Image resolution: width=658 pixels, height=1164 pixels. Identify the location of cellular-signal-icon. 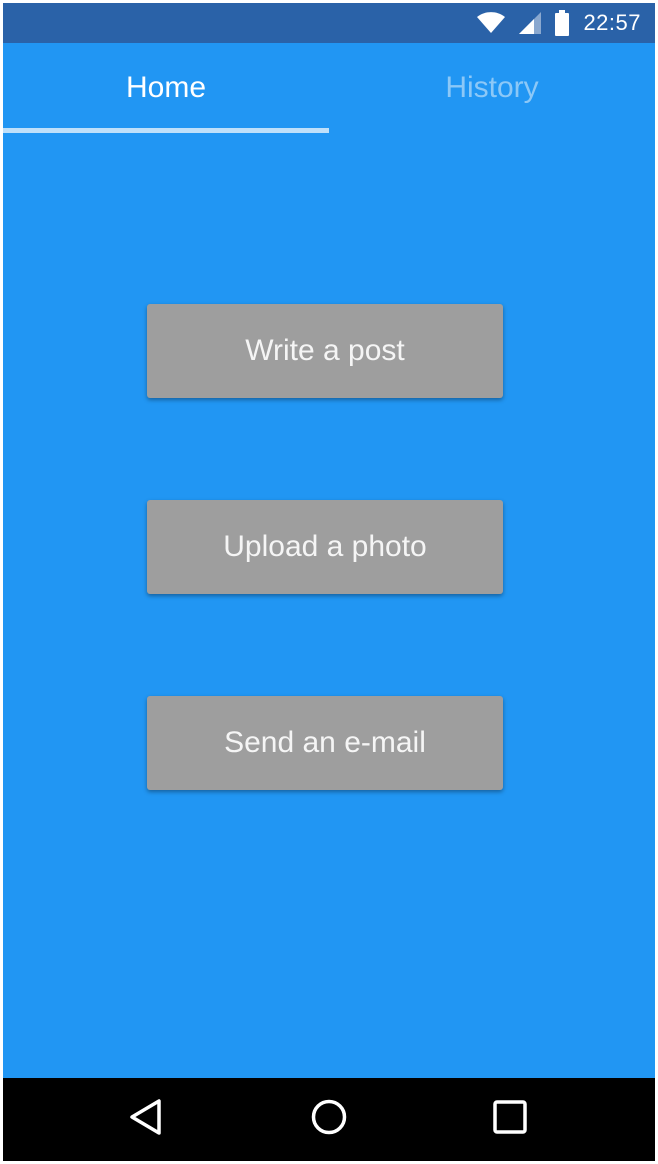
(530, 23).